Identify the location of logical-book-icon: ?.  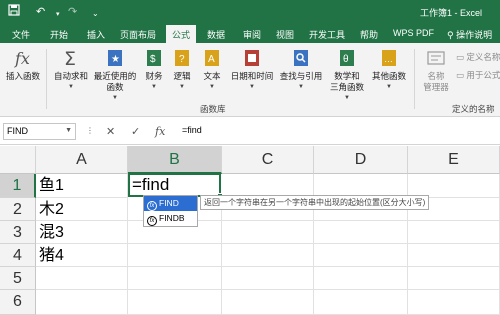
(182, 58).